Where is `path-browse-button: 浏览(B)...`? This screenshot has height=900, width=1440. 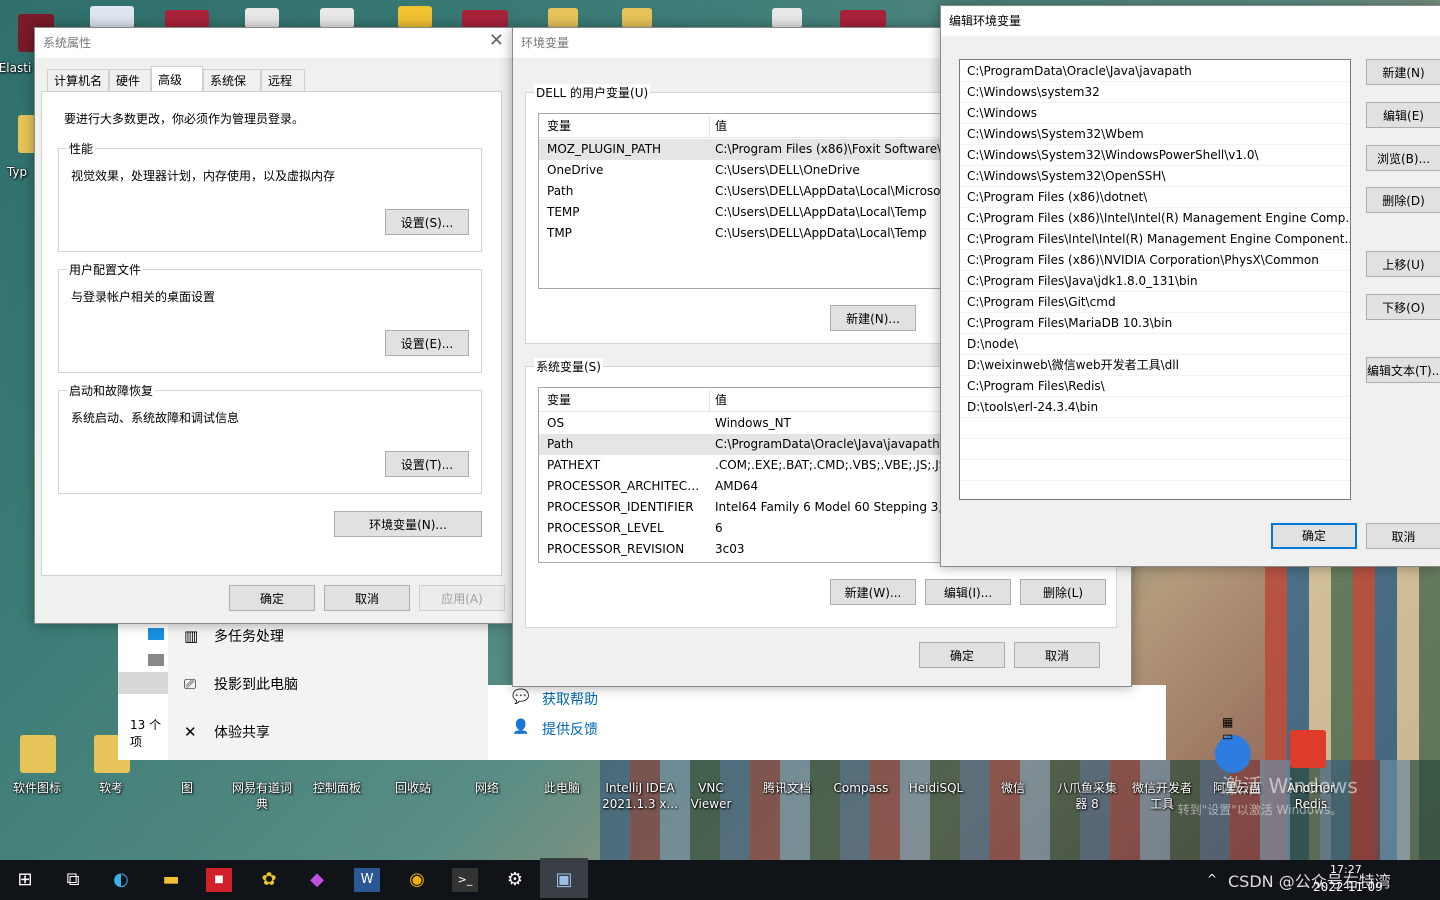 path-browse-button: 浏览(B)... is located at coordinates (1403, 158).